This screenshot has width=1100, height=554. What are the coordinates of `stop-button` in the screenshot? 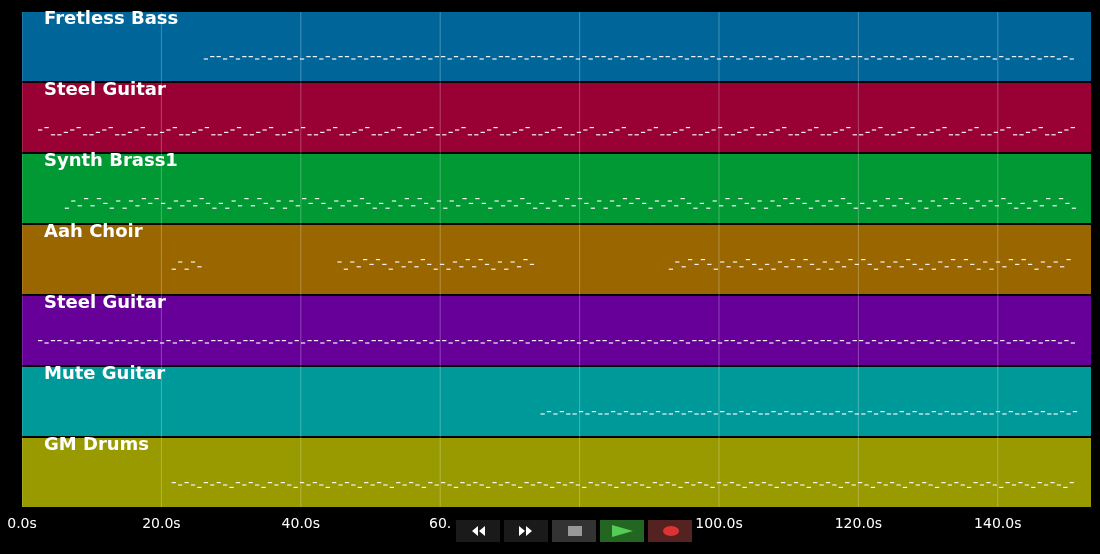 It's located at (574, 531).